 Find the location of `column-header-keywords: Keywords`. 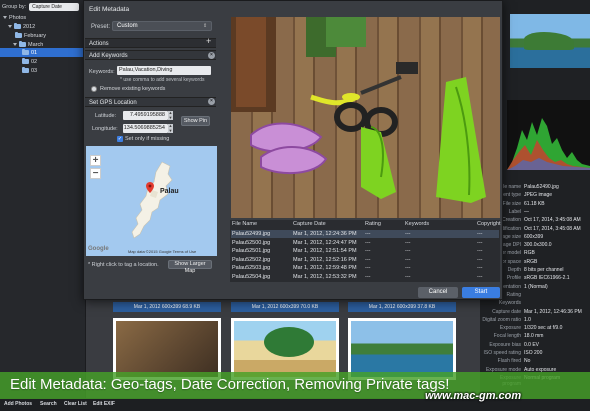

column-header-keywords: Keywords is located at coordinates (417, 224).